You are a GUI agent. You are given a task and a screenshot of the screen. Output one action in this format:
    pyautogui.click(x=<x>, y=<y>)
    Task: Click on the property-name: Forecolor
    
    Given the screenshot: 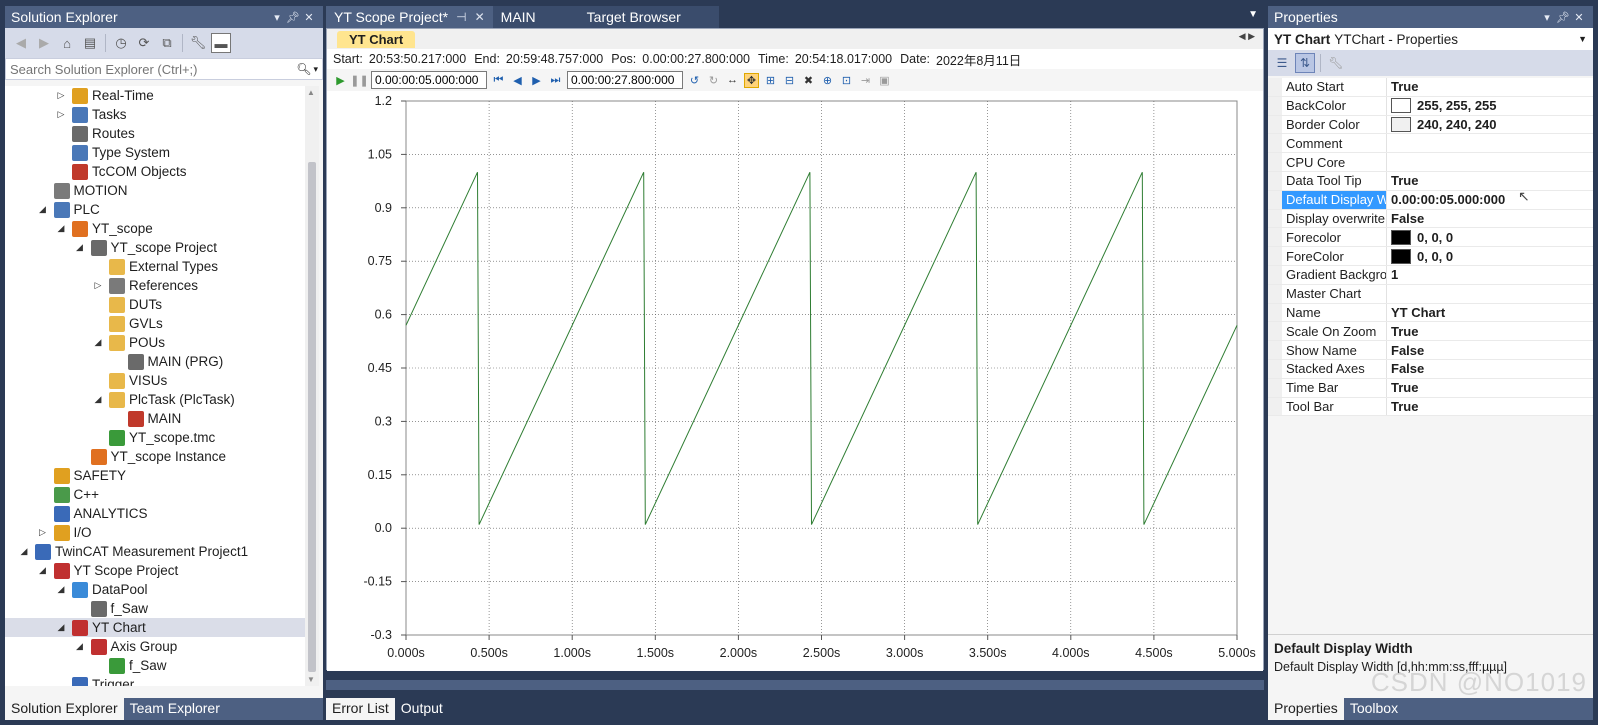 What is the action you would take?
    pyautogui.click(x=1334, y=237)
    